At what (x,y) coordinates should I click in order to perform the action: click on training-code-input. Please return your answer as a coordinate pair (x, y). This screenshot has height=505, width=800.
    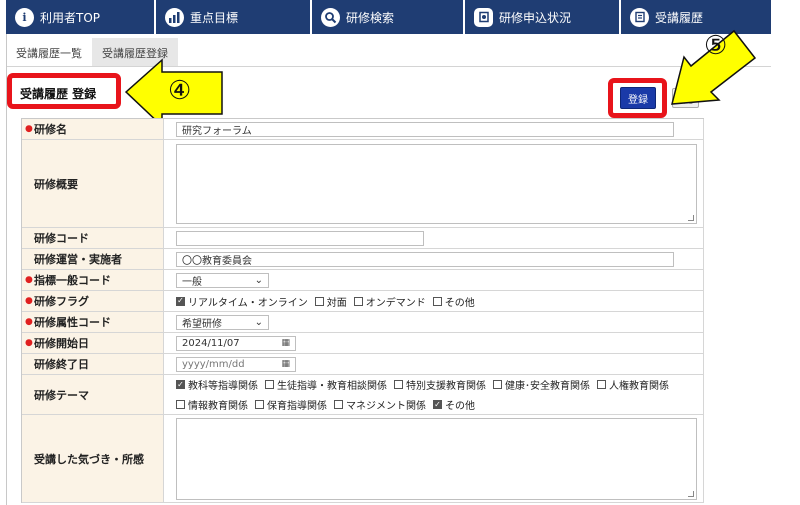
    Looking at the image, I should click on (300, 238).